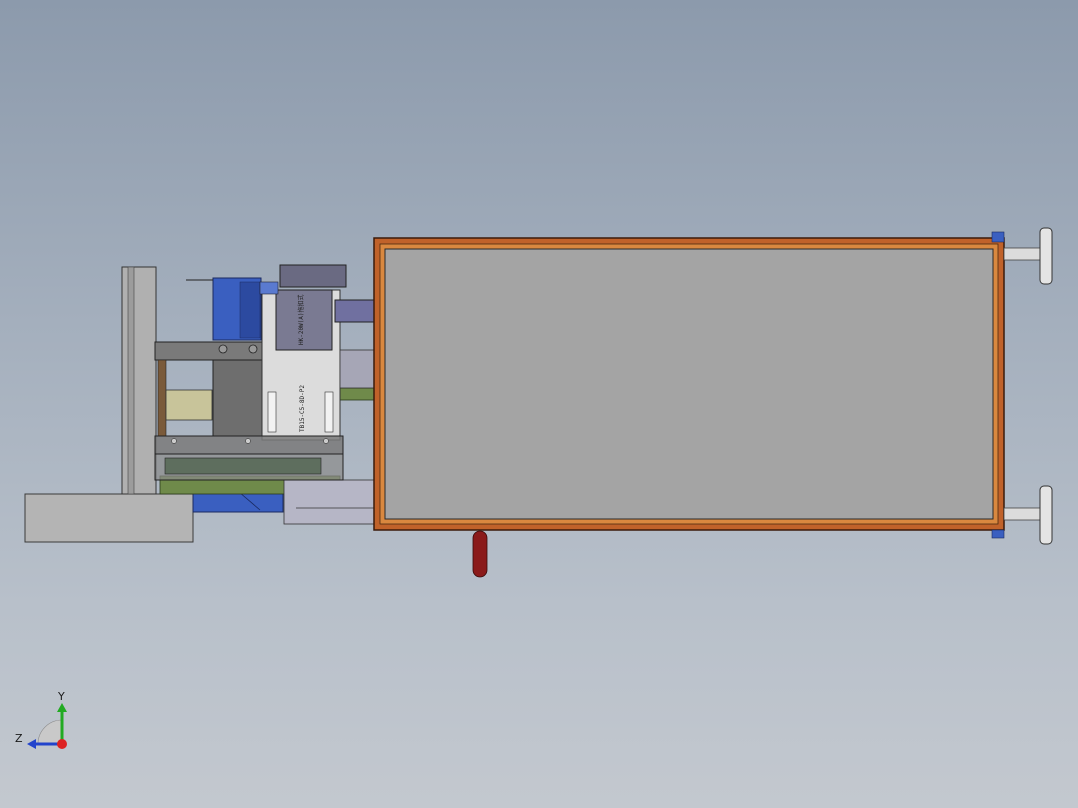 The width and height of the screenshot is (1078, 808). Describe the element at coordinates (139, 380) in the screenshot. I see `upright-plate` at that location.